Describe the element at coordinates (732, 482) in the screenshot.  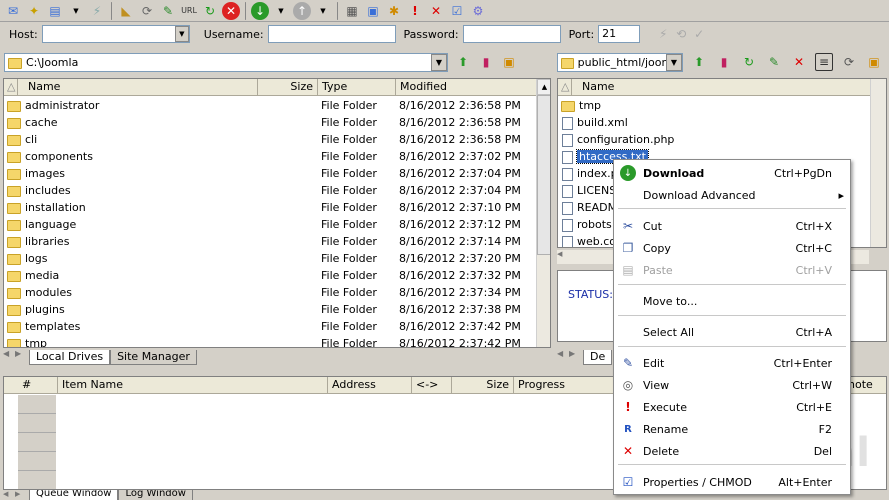
I see `menu-item-properties-chmod: ☑ Properties / CHMOD Alt+Enter` at that location.